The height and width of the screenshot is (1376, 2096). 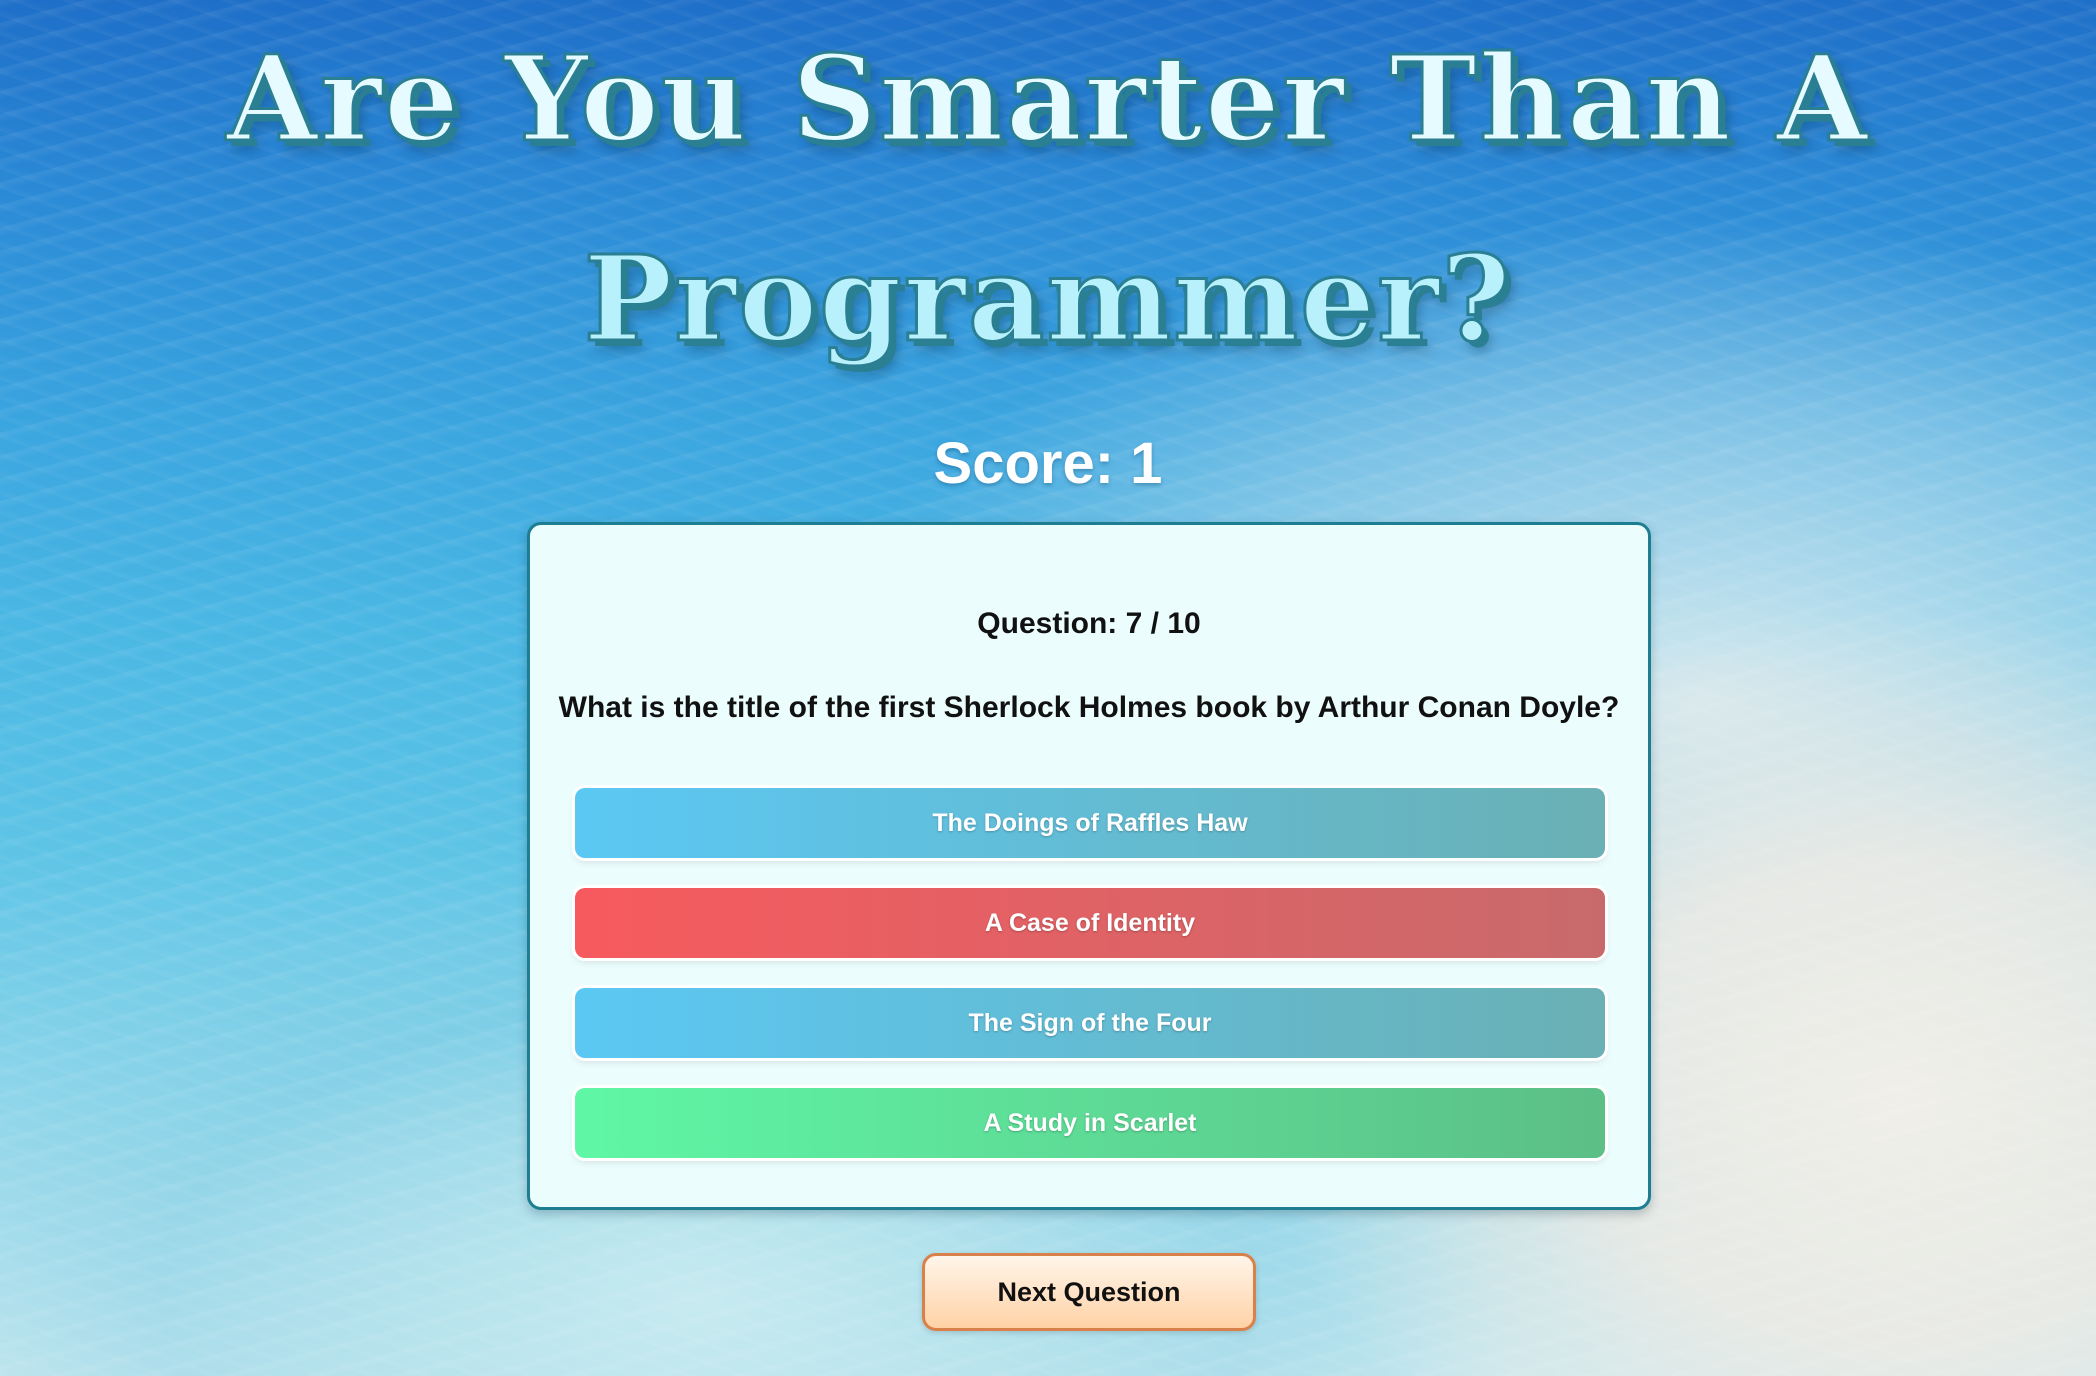 I want to click on answer-button: A Case of Identity, so click(x=1090, y=923).